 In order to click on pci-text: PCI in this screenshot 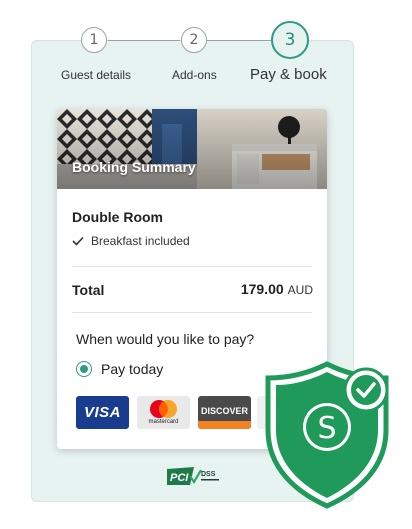, I will do `click(179, 478)`.